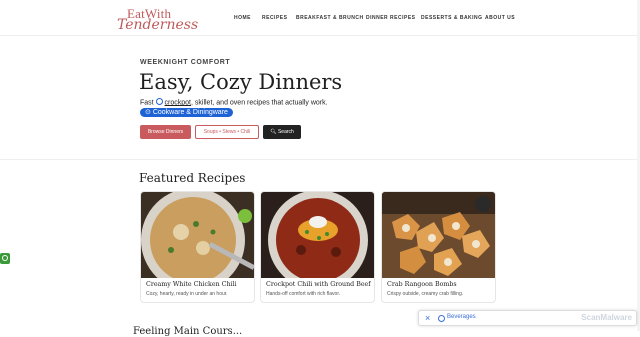  Describe the element at coordinates (185, 62) in the screenshot. I see `hero-eyebrow: WEEKNIGHT COMFORT` at that location.